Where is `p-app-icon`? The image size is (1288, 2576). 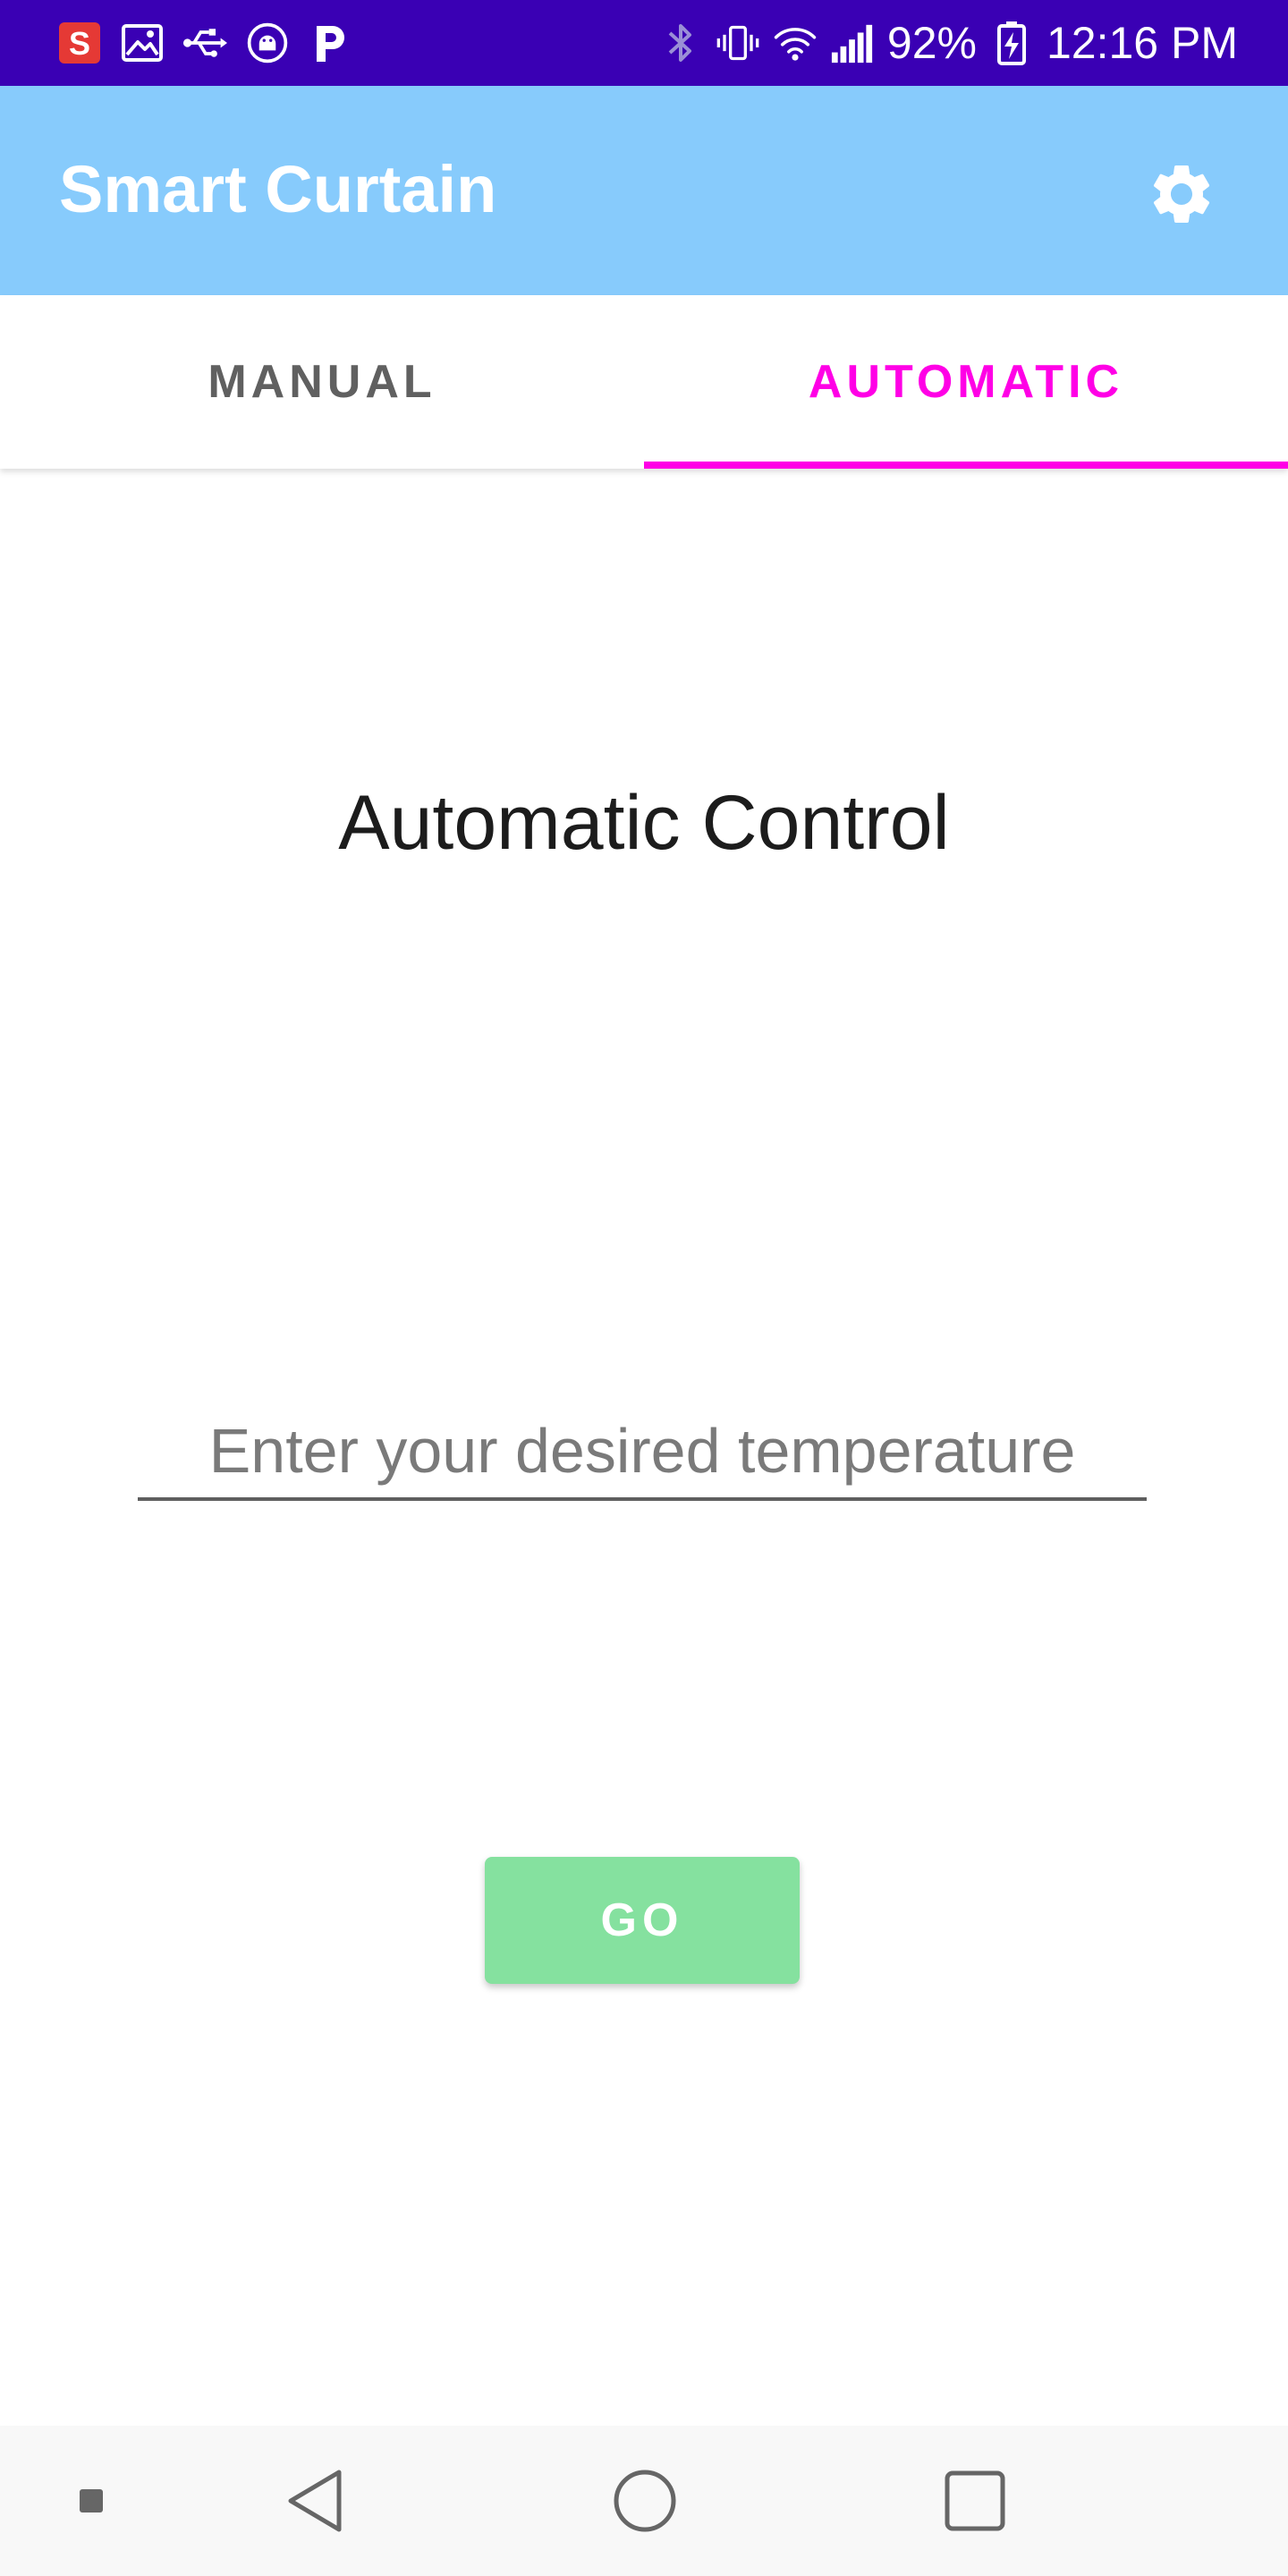
p-app-icon is located at coordinates (330, 43).